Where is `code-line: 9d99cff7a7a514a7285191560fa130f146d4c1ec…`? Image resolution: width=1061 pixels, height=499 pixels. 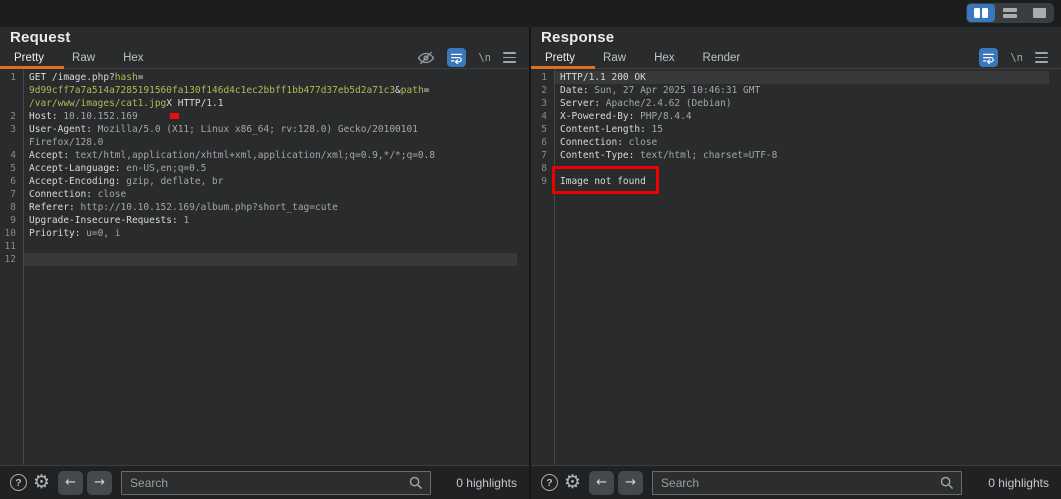 code-line: 9d99cff7a7a514a7285191560fa130f146d4c1ec… is located at coordinates (264, 90).